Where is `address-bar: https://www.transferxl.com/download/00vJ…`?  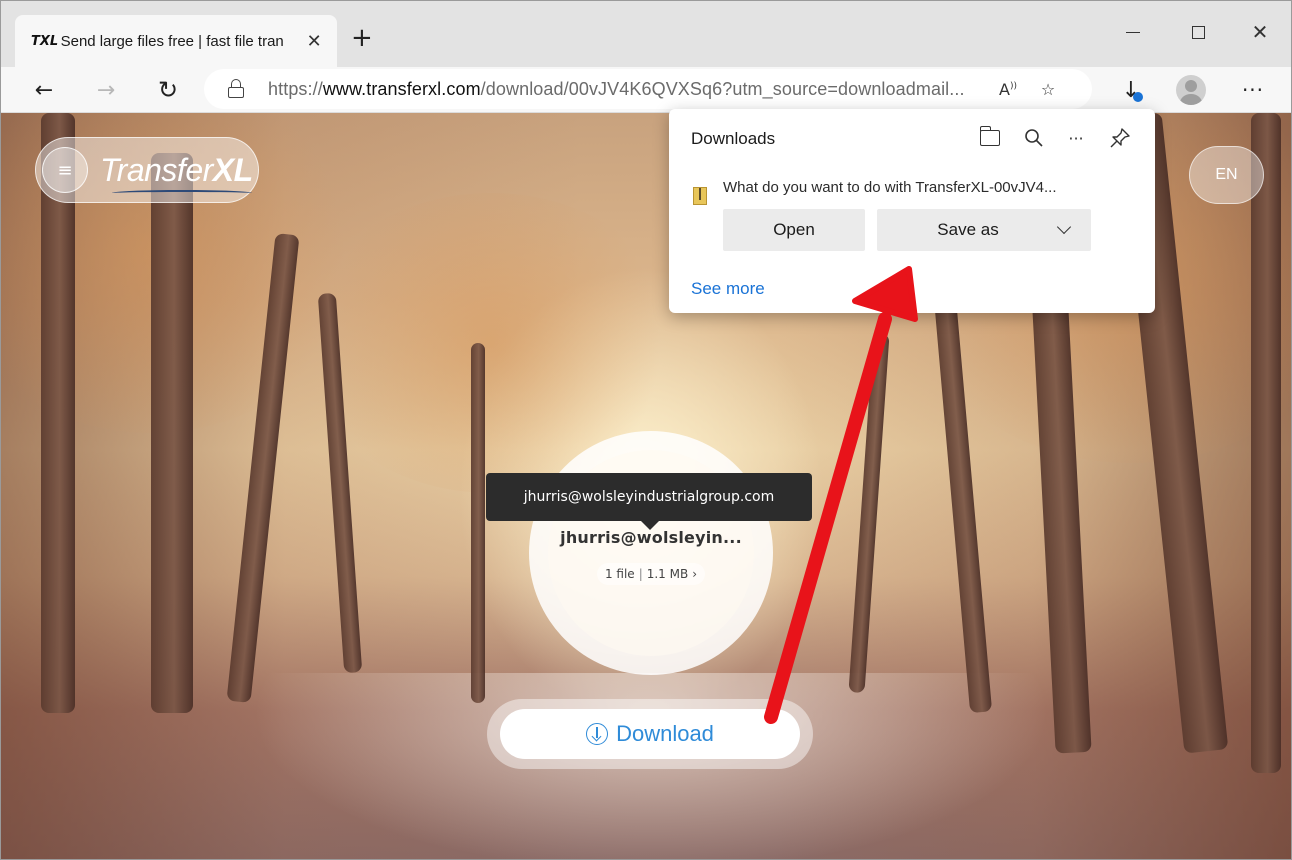 address-bar: https://www.transferxl.com/download/00vJ… is located at coordinates (648, 89).